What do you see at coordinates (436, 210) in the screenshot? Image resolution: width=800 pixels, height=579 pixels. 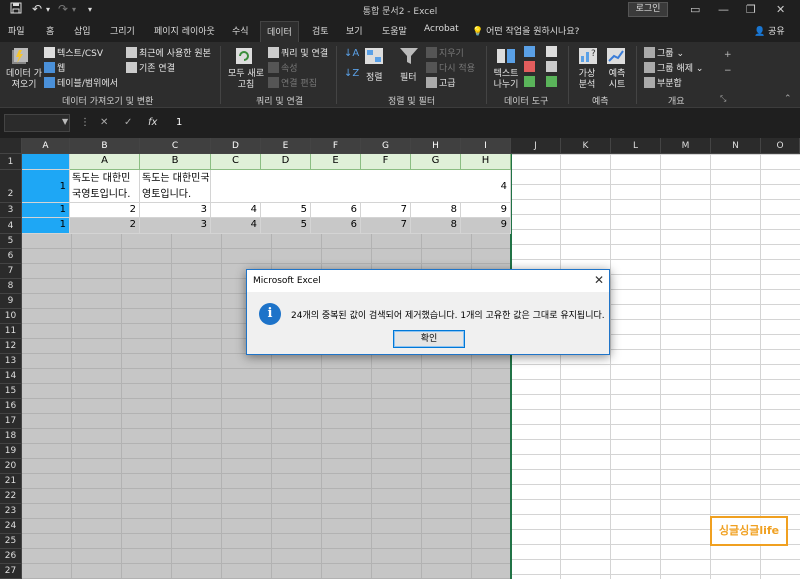 I see `cell-h3: 8` at bounding box center [436, 210].